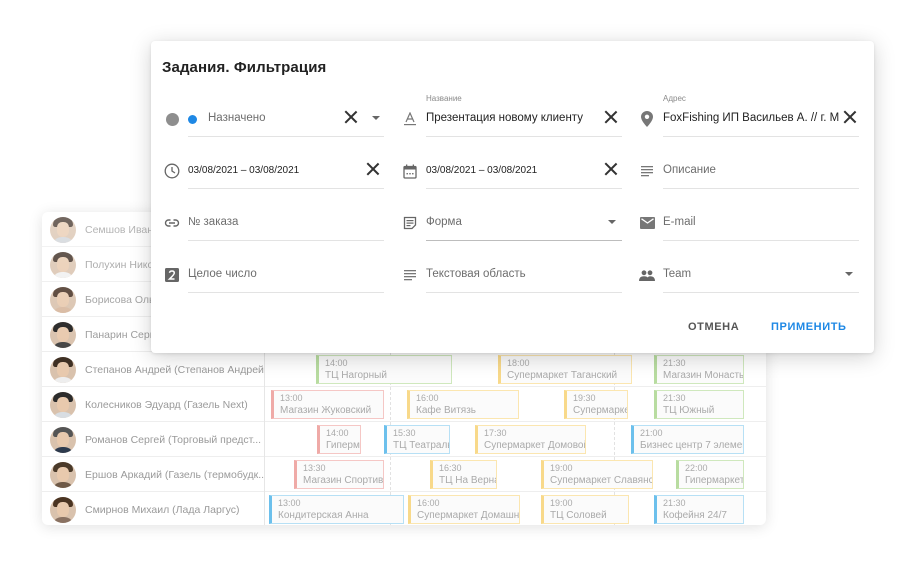 This screenshot has height=568, width=916. I want to click on task-event: 19:00 Супермаркет Славянский, so click(597, 474).